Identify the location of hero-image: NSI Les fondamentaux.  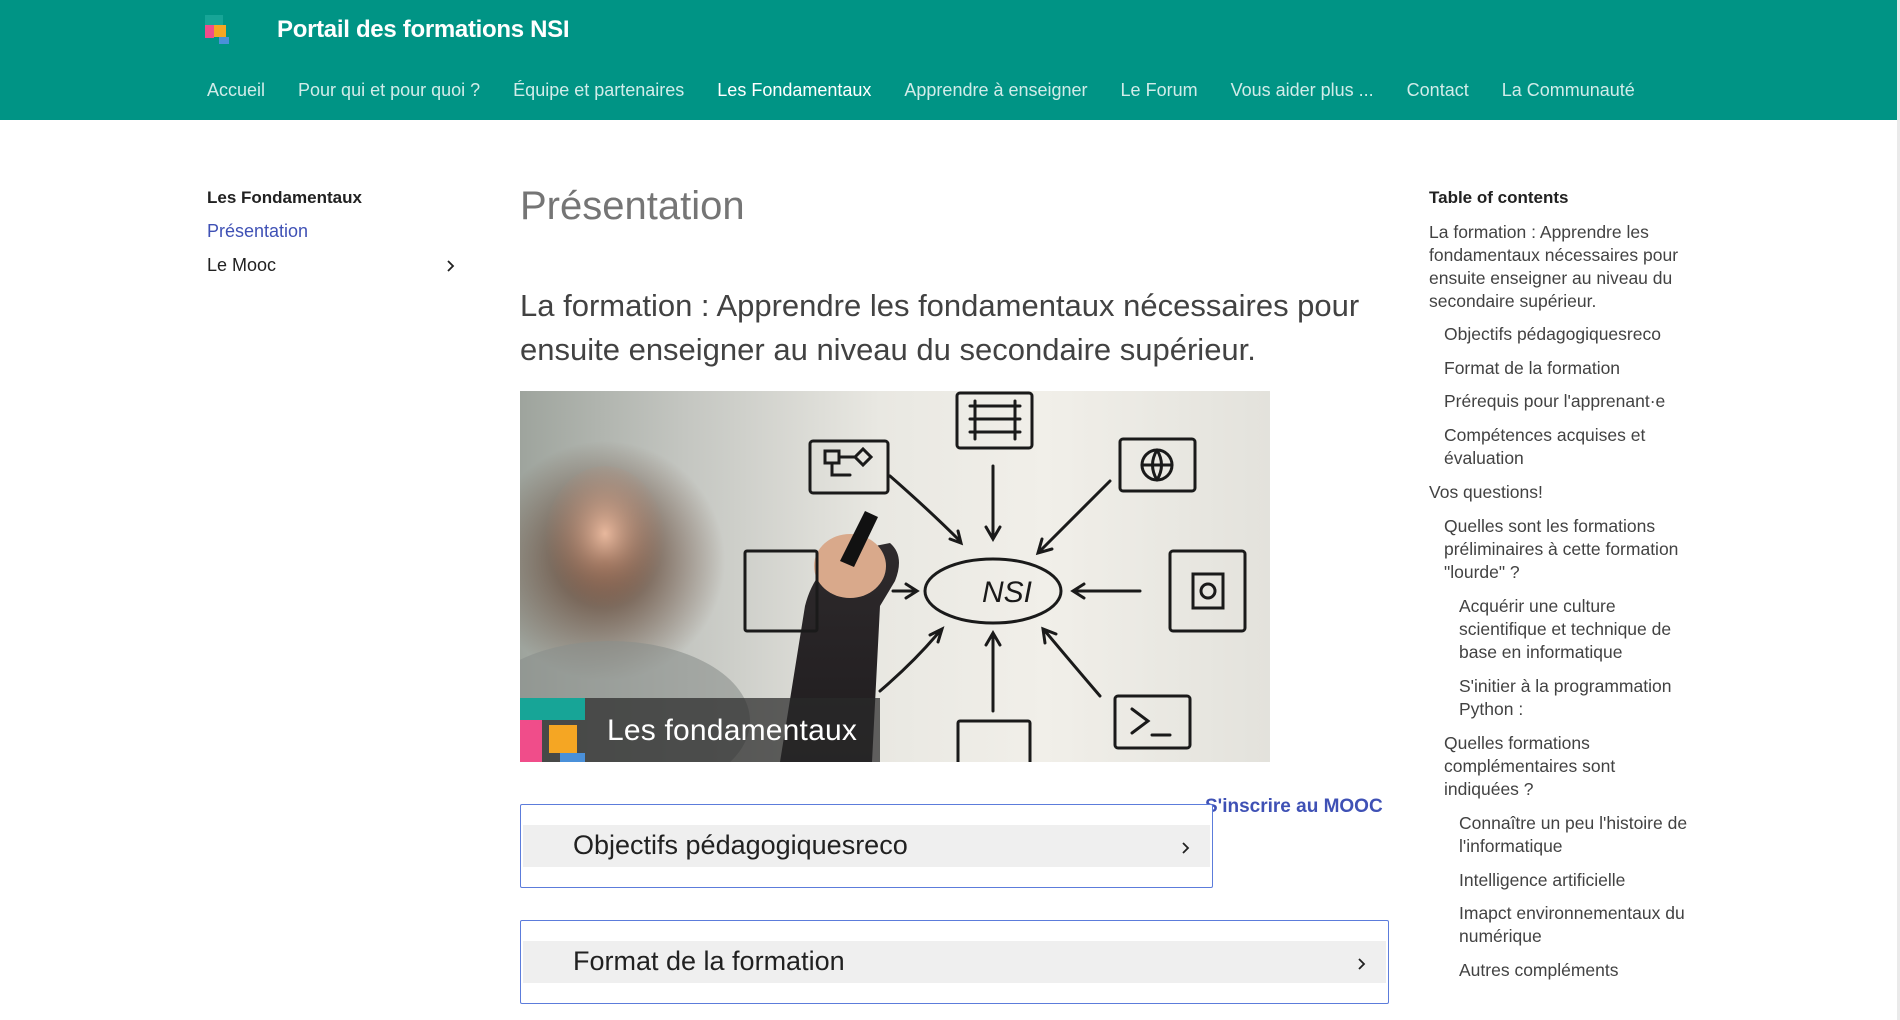
(895, 576).